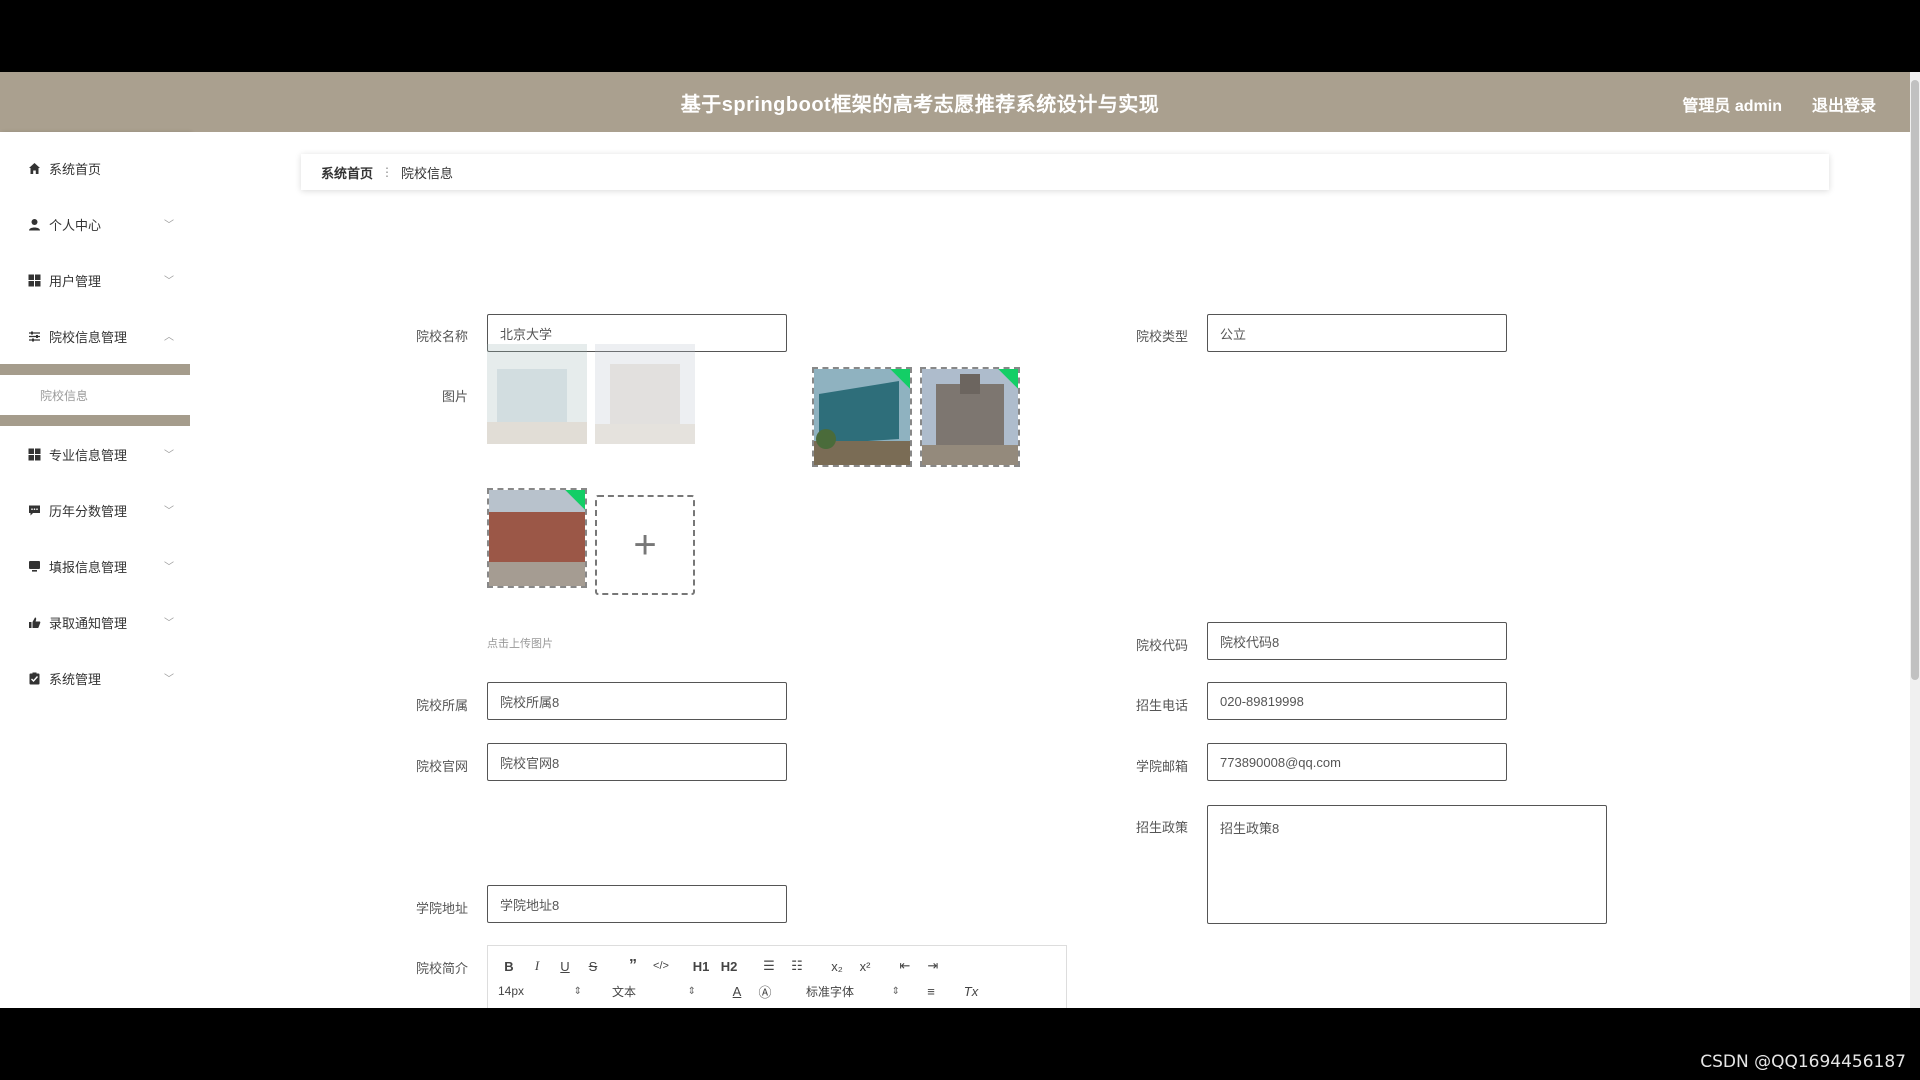 The height and width of the screenshot is (1080, 1920). Describe the element at coordinates (701, 966) in the screenshot. I see `heading-1-icon: H1` at that location.